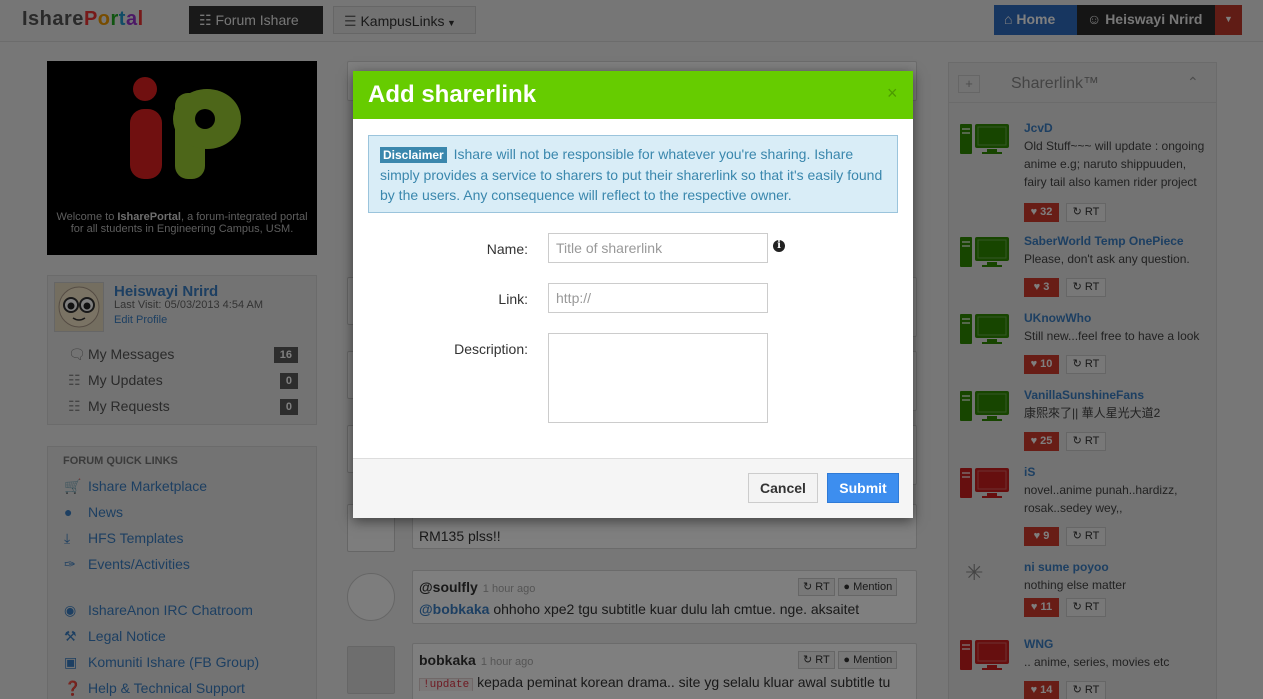 This screenshot has width=1263, height=699. I want to click on name-label: Name:, so click(507, 249).